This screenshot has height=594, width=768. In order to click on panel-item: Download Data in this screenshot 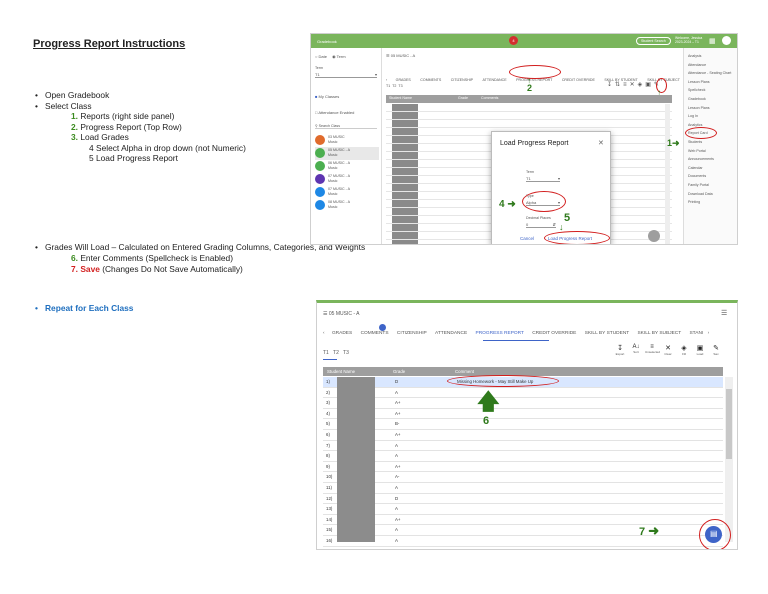, I will do `click(712, 194)`.